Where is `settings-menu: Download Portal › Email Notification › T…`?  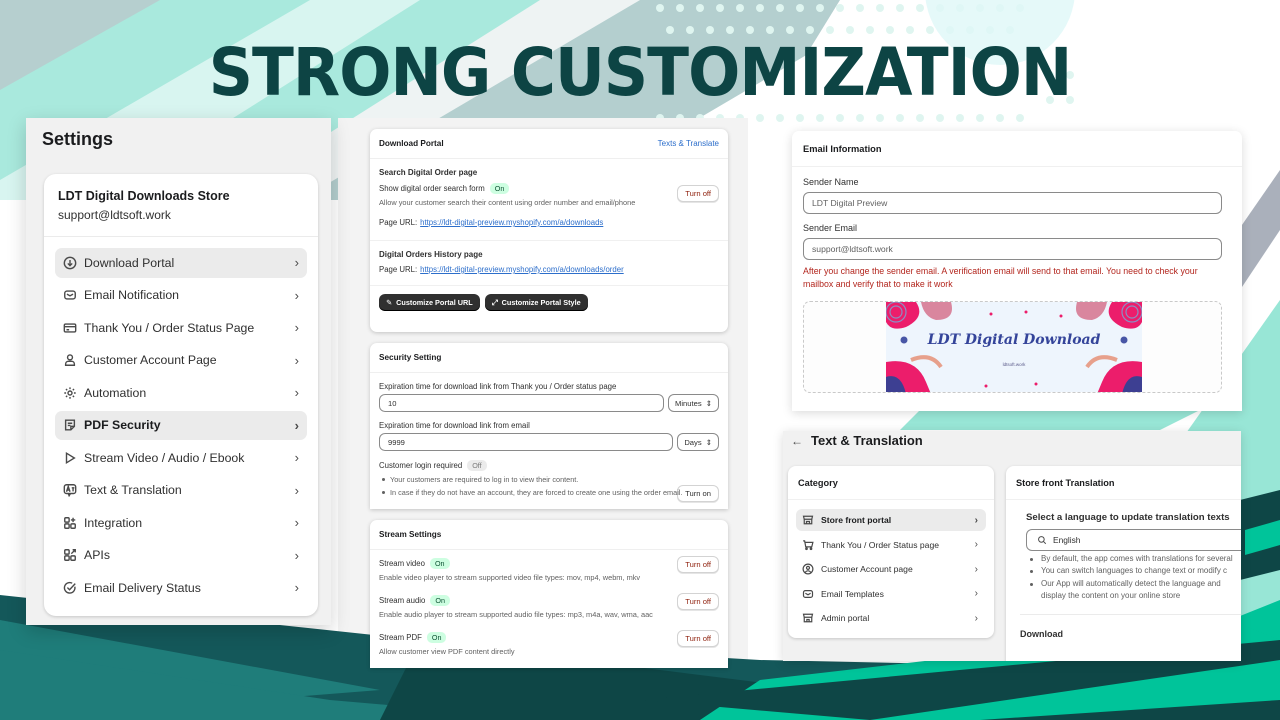
settings-menu: Download Portal › Email Notification › T… is located at coordinates (181, 420).